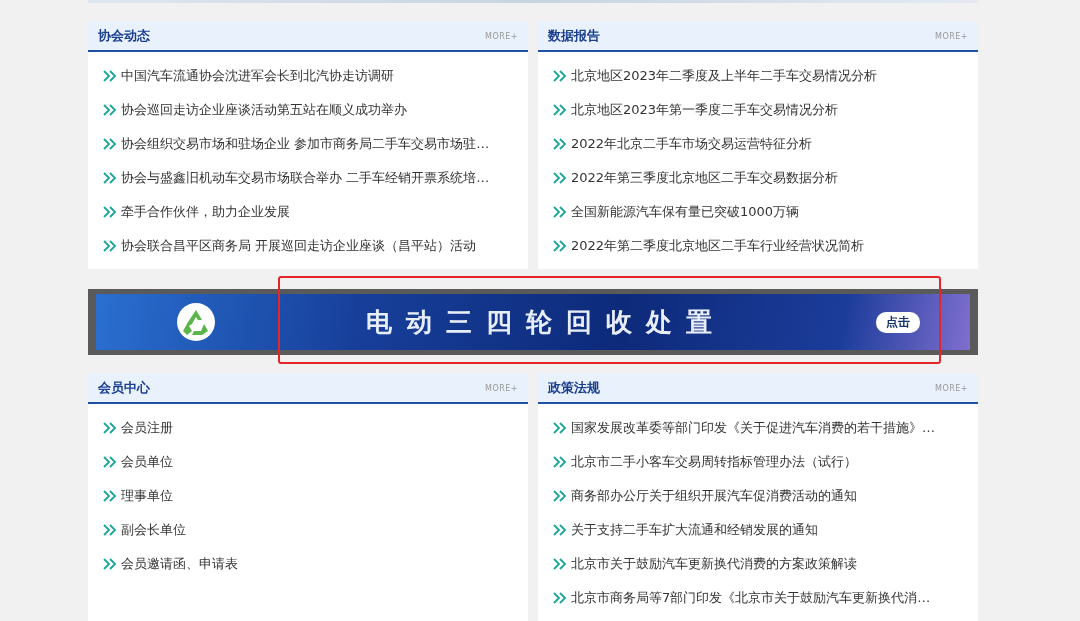  Describe the element at coordinates (147, 462) in the screenshot. I see `news-link: 会员单位` at that location.